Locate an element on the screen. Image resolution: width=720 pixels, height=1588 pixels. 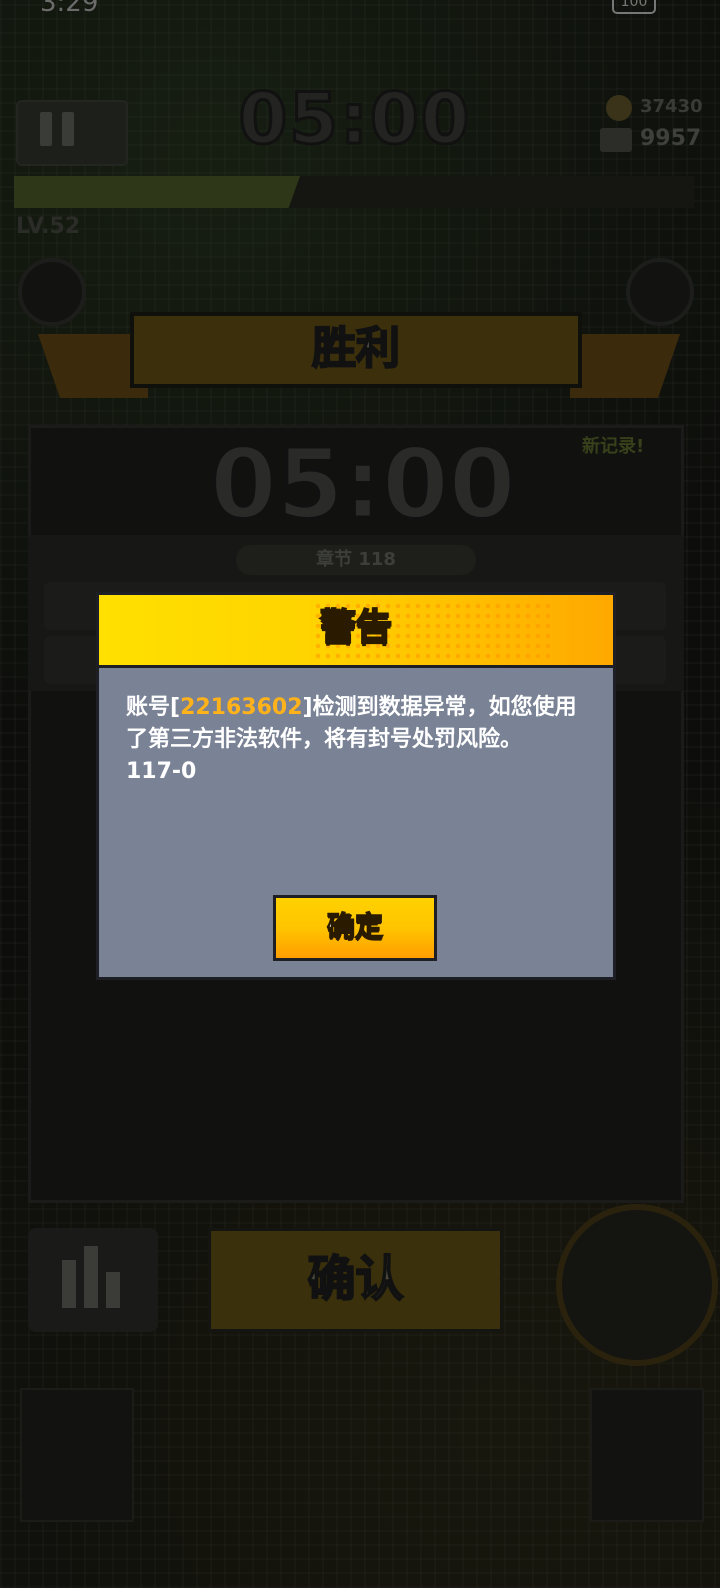
dialog-title: 警告 is located at coordinates (356, 627).